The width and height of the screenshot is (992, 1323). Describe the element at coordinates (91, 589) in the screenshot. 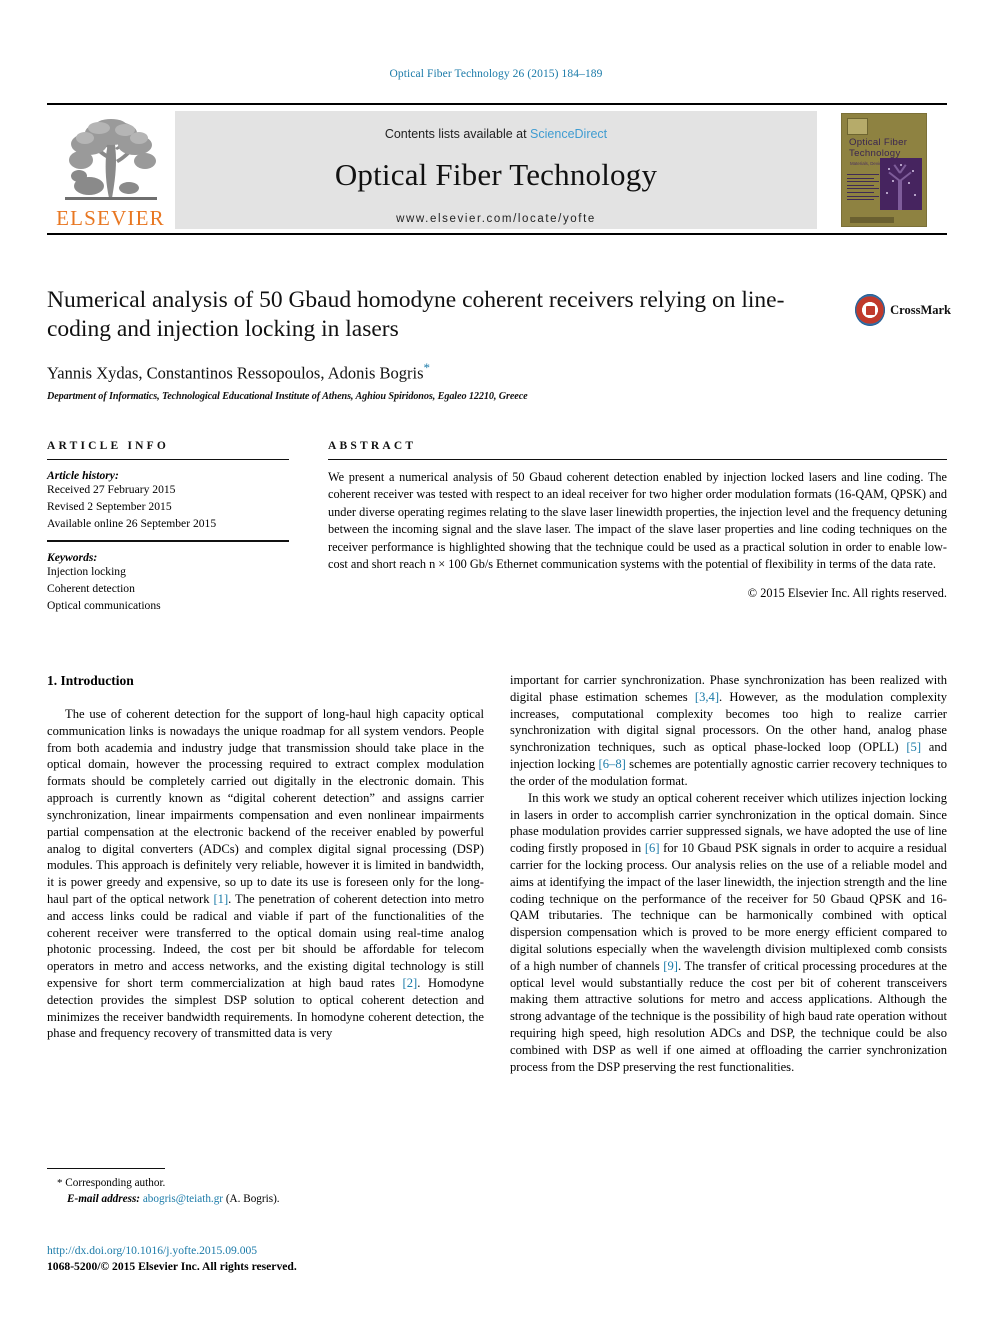

I see `keyword-item: Coherent detection` at that location.